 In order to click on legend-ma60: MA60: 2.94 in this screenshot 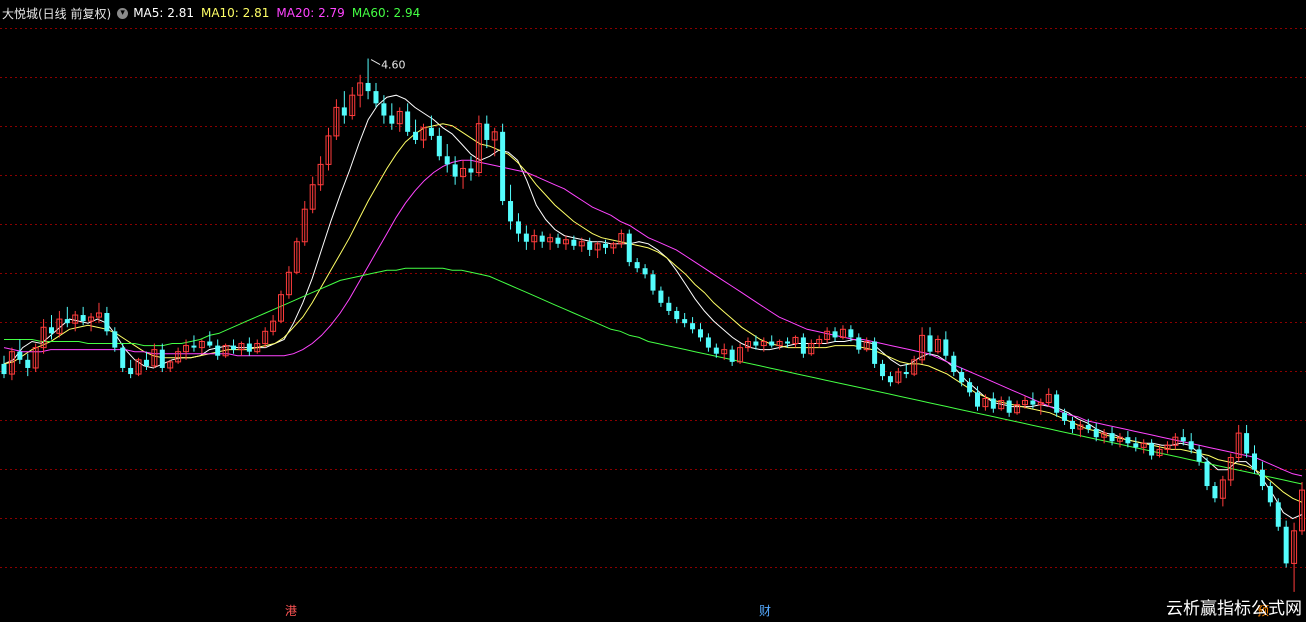, I will do `click(386, 13)`.